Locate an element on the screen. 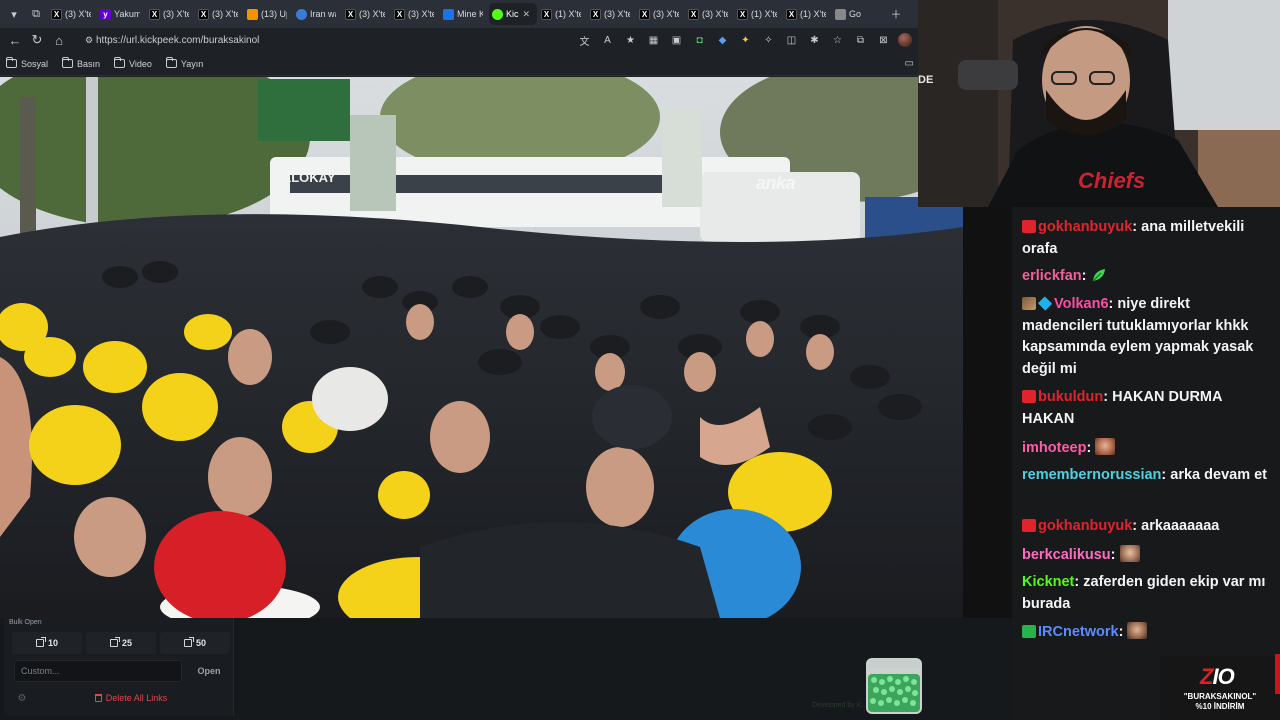 This screenshot has height=720, width=1280. split-screen-icon: ◫ is located at coordinates (791, 40).